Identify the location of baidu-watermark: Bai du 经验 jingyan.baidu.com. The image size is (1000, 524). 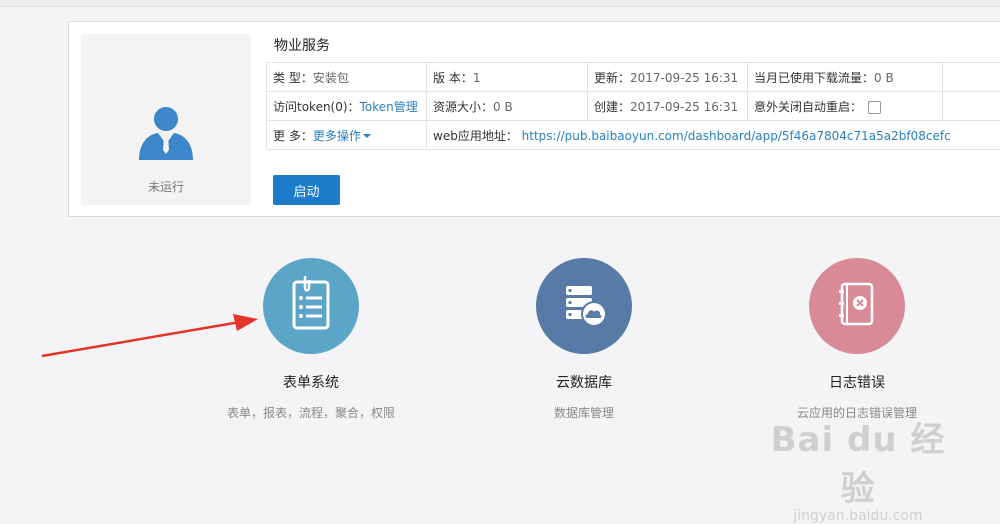
(858, 468).